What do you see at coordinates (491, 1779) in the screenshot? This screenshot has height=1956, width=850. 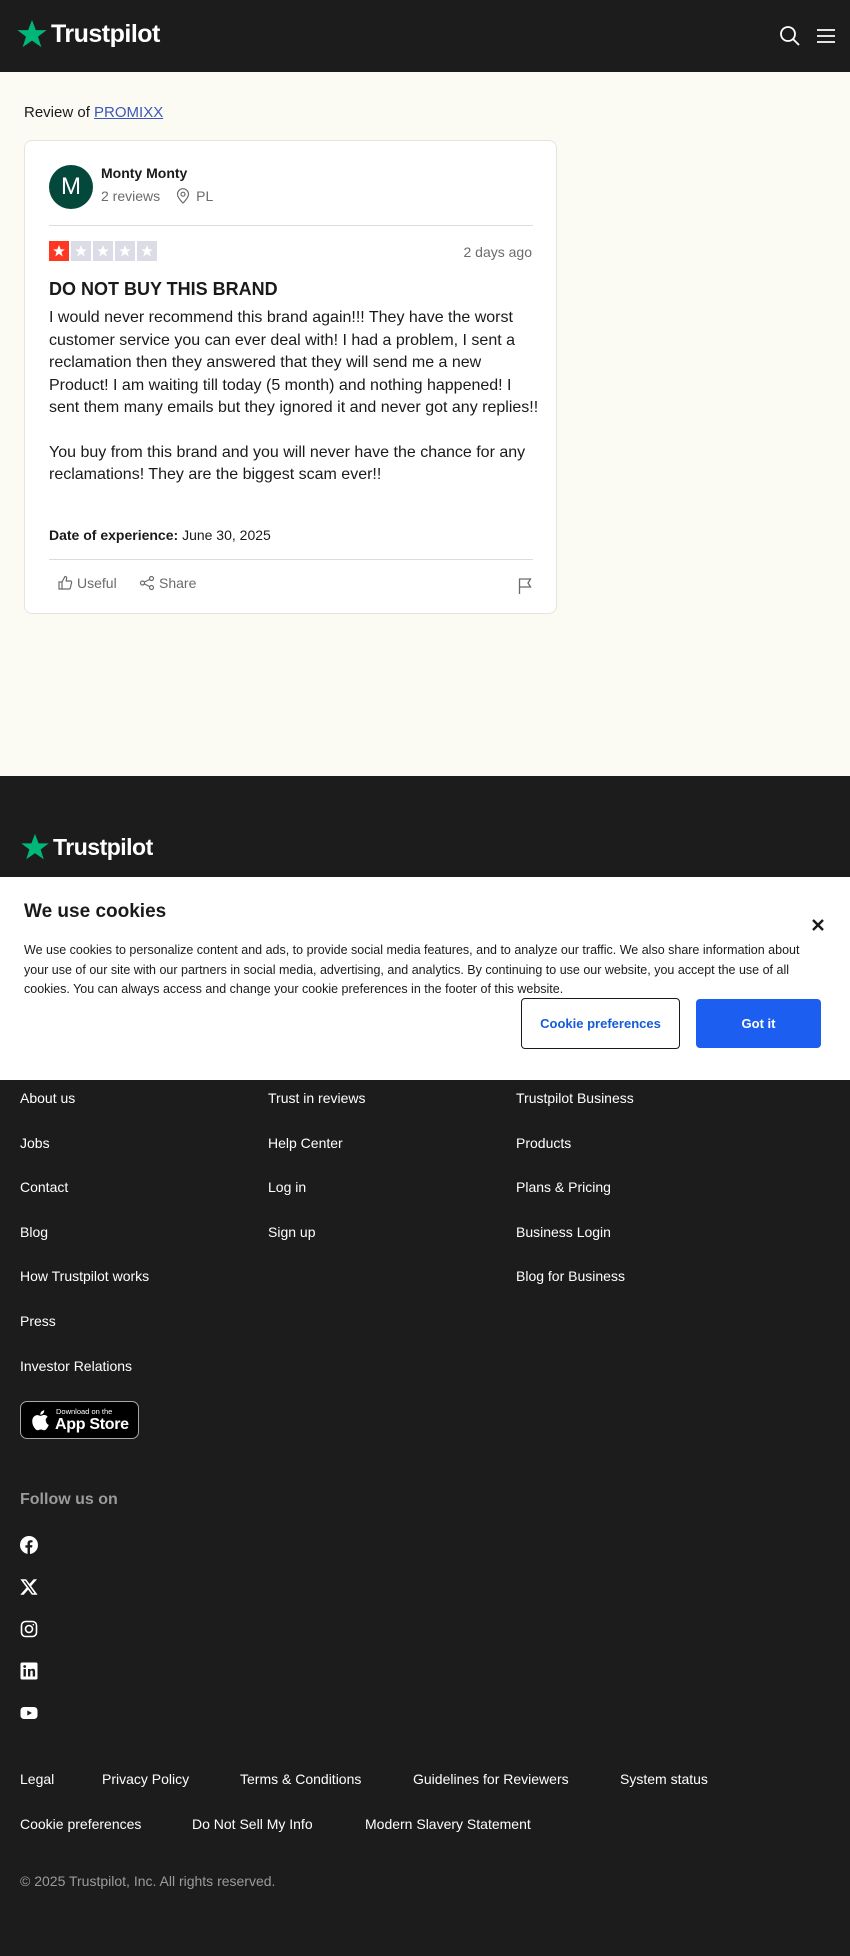 I see `legal-link: Guidelines for Reviewers` at bounding box center [491, 1779].